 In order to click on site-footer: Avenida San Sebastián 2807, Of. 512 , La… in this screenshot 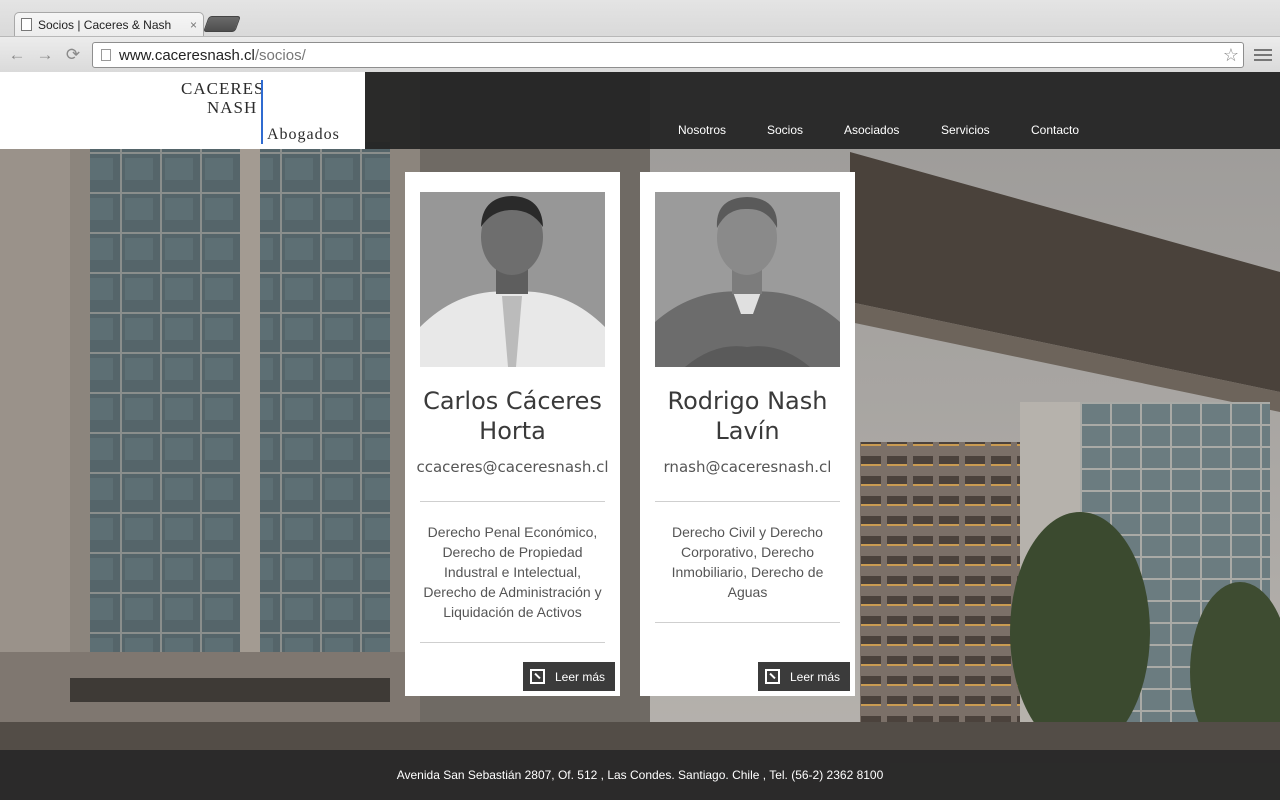, I will do `click(640, 775)`.